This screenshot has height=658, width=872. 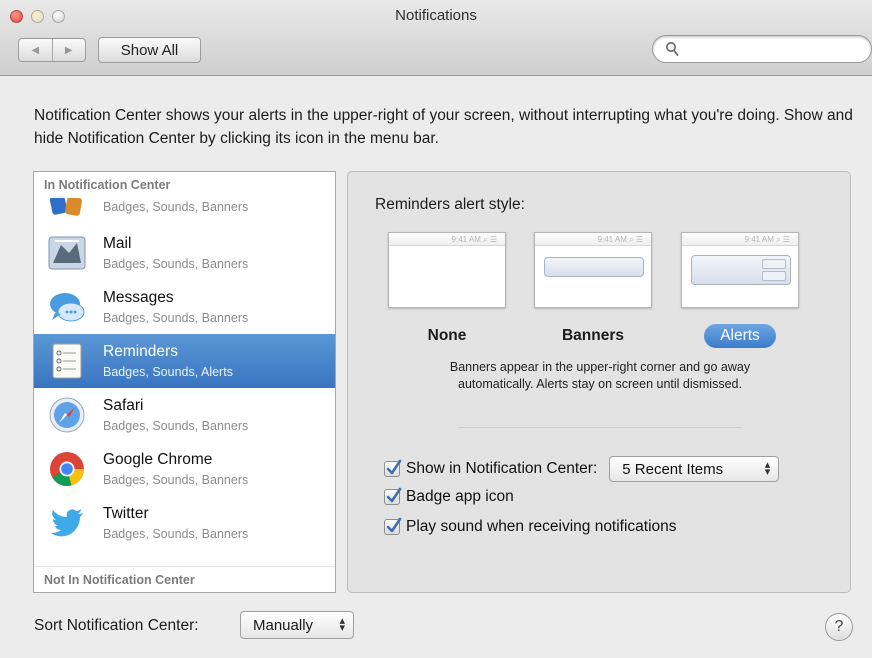 I want to click on alert-style-label: Reminders alert style:, so click(x=450, y=204).